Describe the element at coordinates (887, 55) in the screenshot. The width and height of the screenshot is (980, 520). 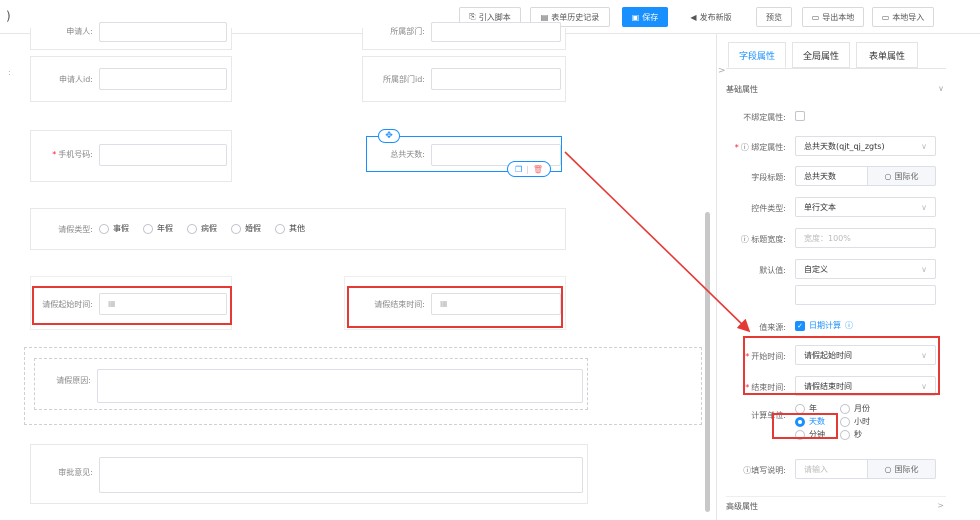
I see `tab-form-properties: 表单属性` at that location.